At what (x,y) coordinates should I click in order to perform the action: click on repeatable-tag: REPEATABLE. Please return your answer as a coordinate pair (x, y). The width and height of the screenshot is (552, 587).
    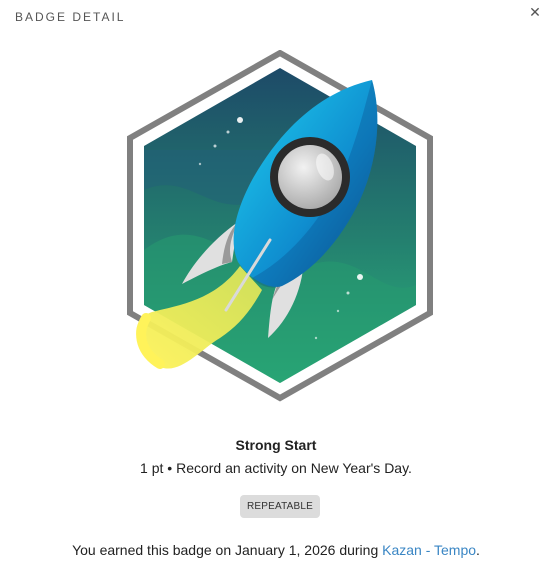
    Looking at the image, I should click on (280, 506).